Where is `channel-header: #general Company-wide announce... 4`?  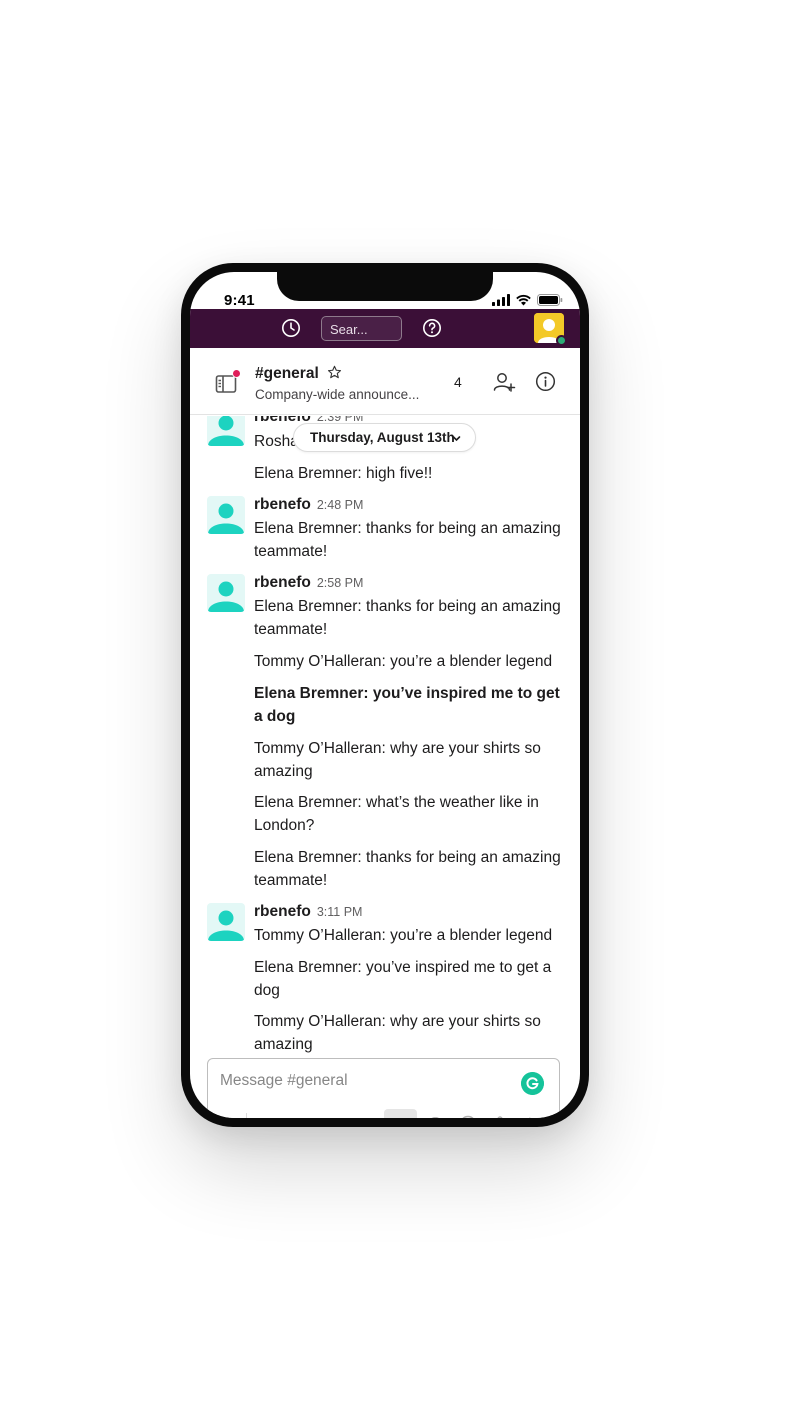
channel-header: #general Company-wide announce... 4 is located at coordinates (385, 381).